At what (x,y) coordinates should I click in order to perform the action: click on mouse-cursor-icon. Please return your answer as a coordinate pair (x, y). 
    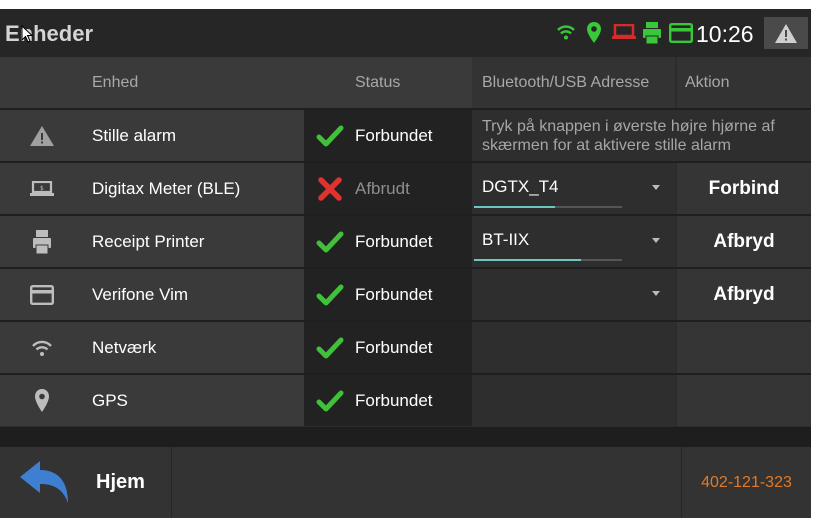
    Looking at the image, I should click on (27, 34).